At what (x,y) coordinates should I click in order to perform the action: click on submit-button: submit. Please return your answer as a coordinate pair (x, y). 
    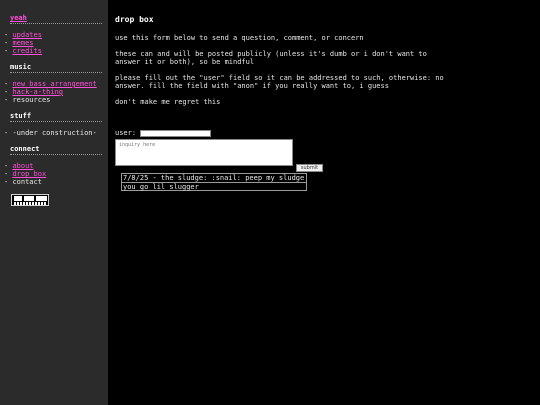
    Looking at the image, I should click on (309, 168).